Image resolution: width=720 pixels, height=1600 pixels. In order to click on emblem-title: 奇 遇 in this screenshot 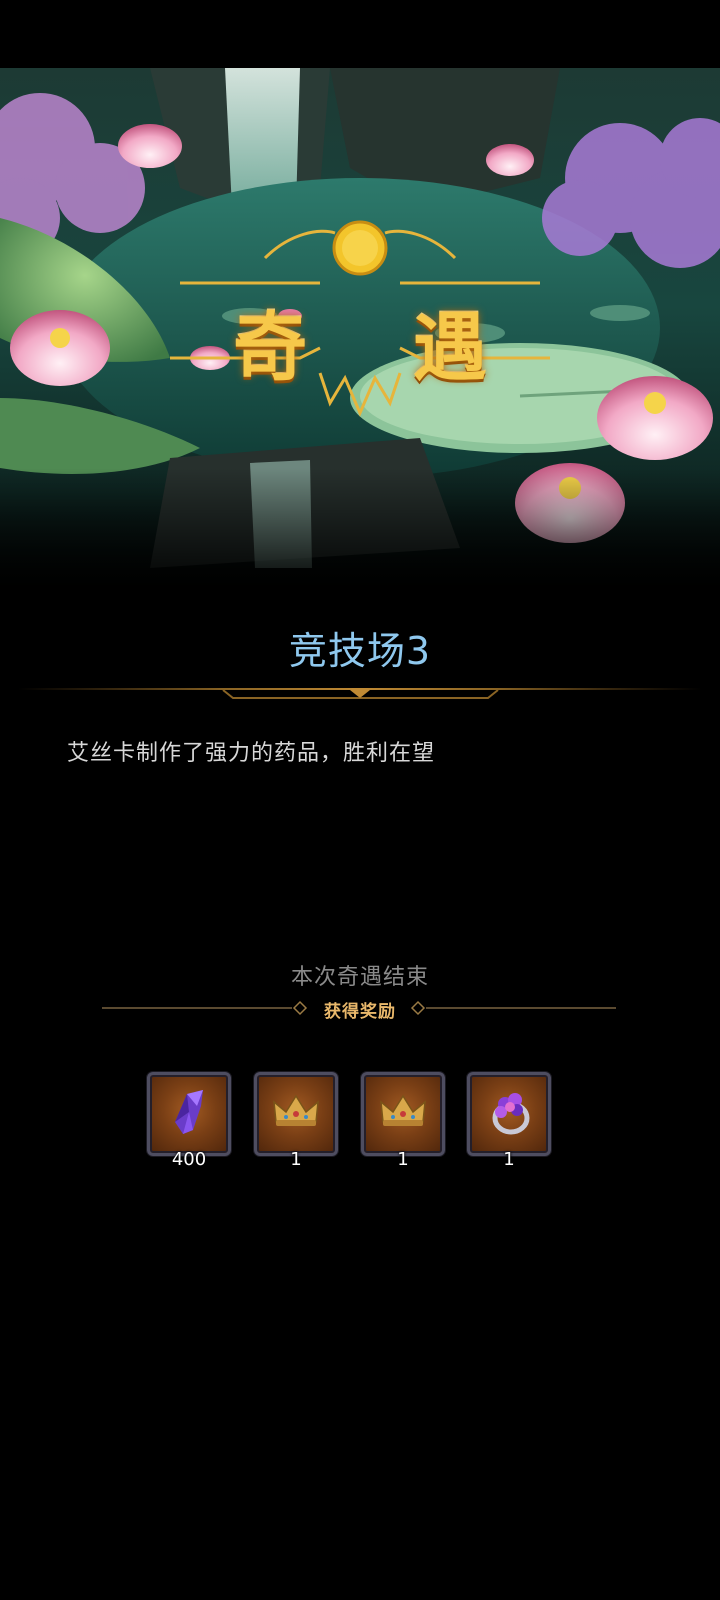, I will do `click(380, 348)`.